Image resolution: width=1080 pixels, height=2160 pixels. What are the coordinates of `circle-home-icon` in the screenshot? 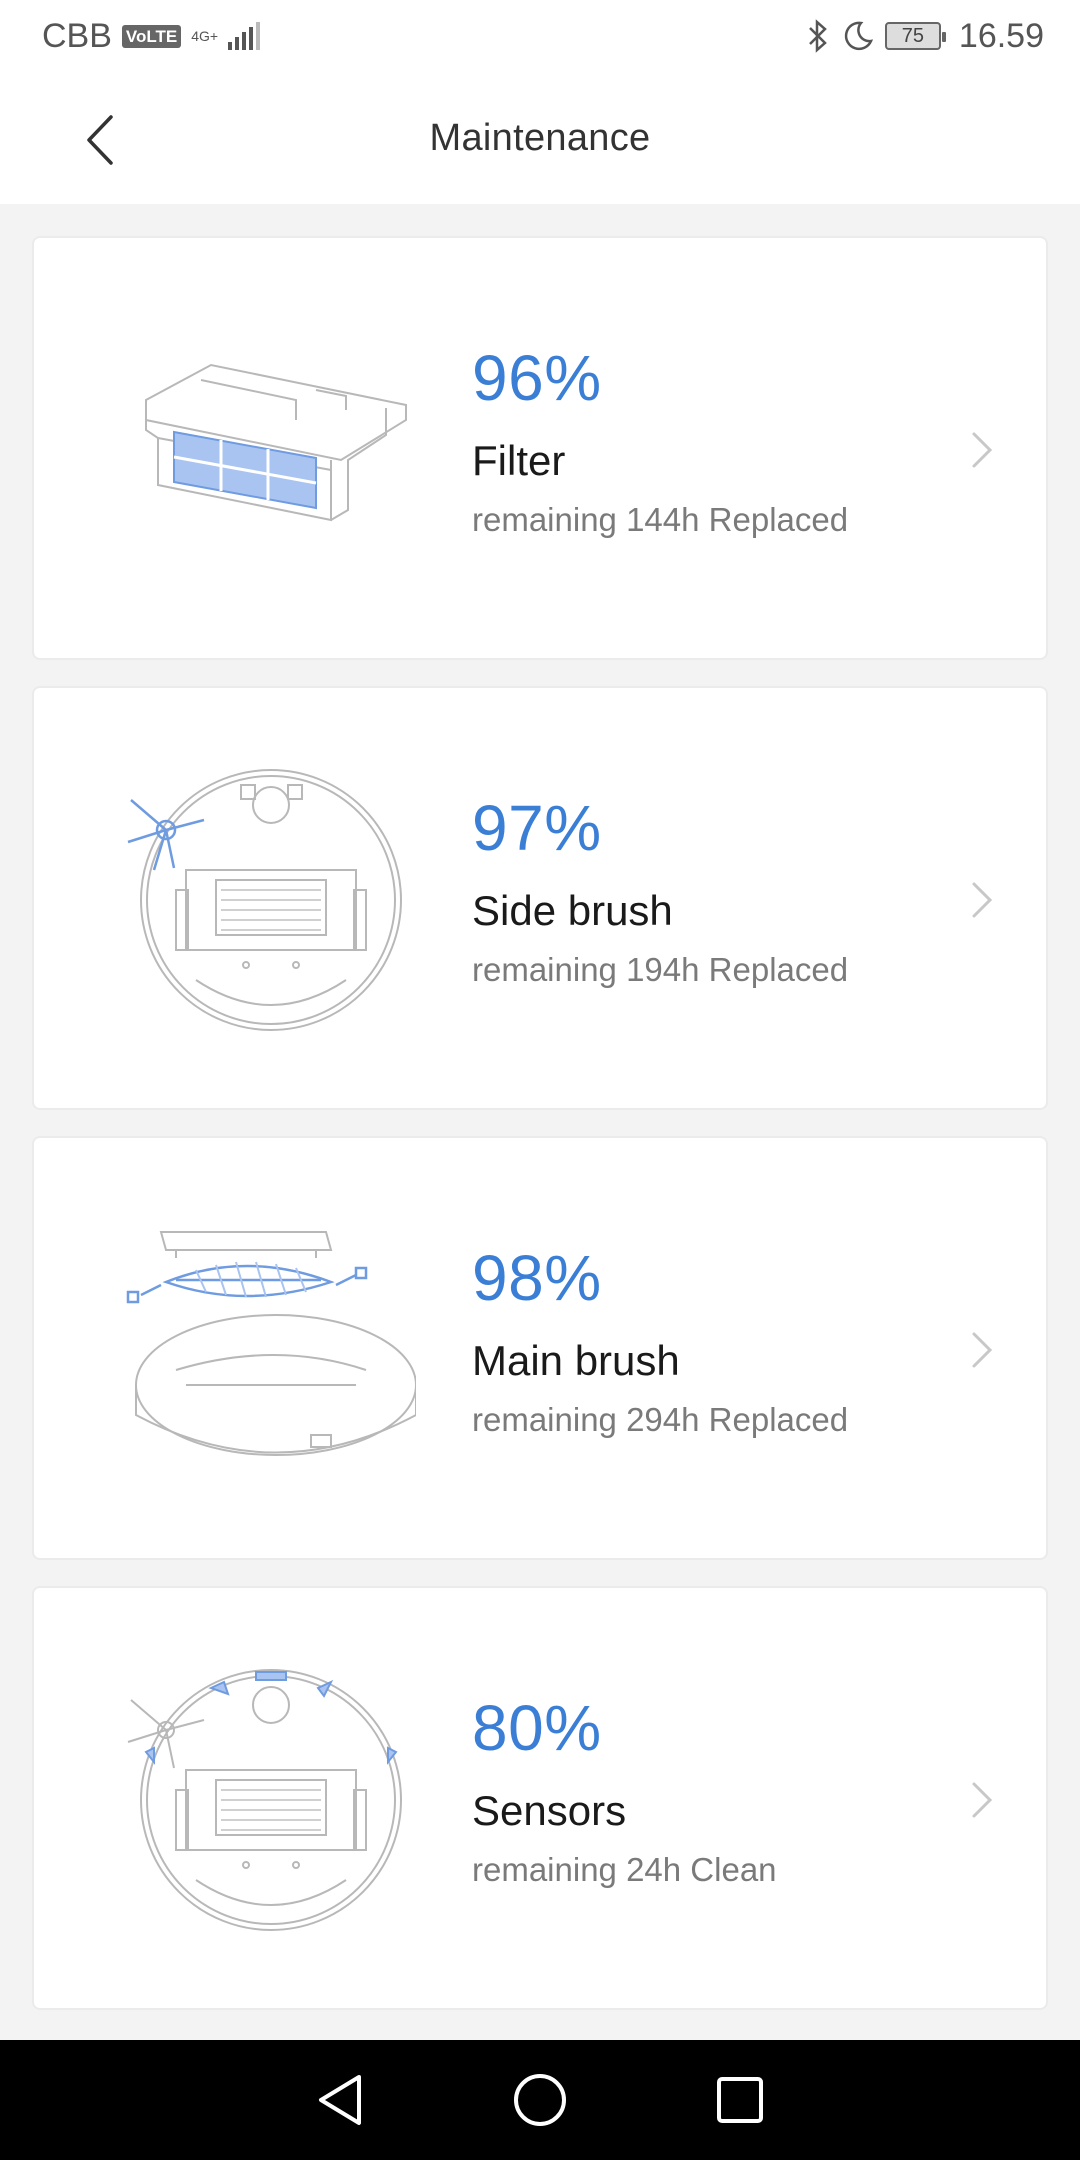 It's located at (540, 2100).